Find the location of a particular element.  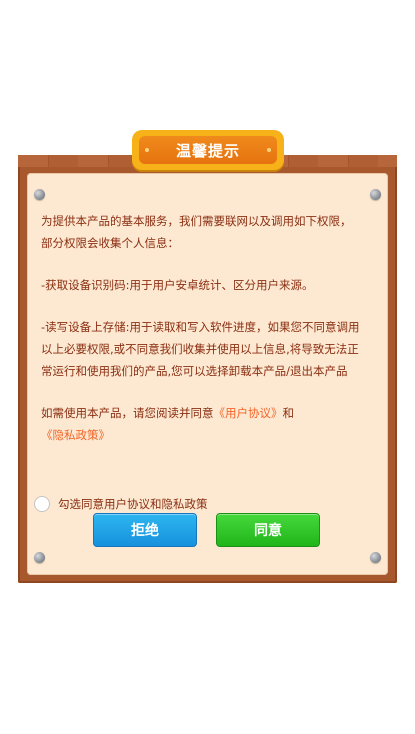

user-agreement-link: 《用户协议》 is located at coordinates (248, 413).